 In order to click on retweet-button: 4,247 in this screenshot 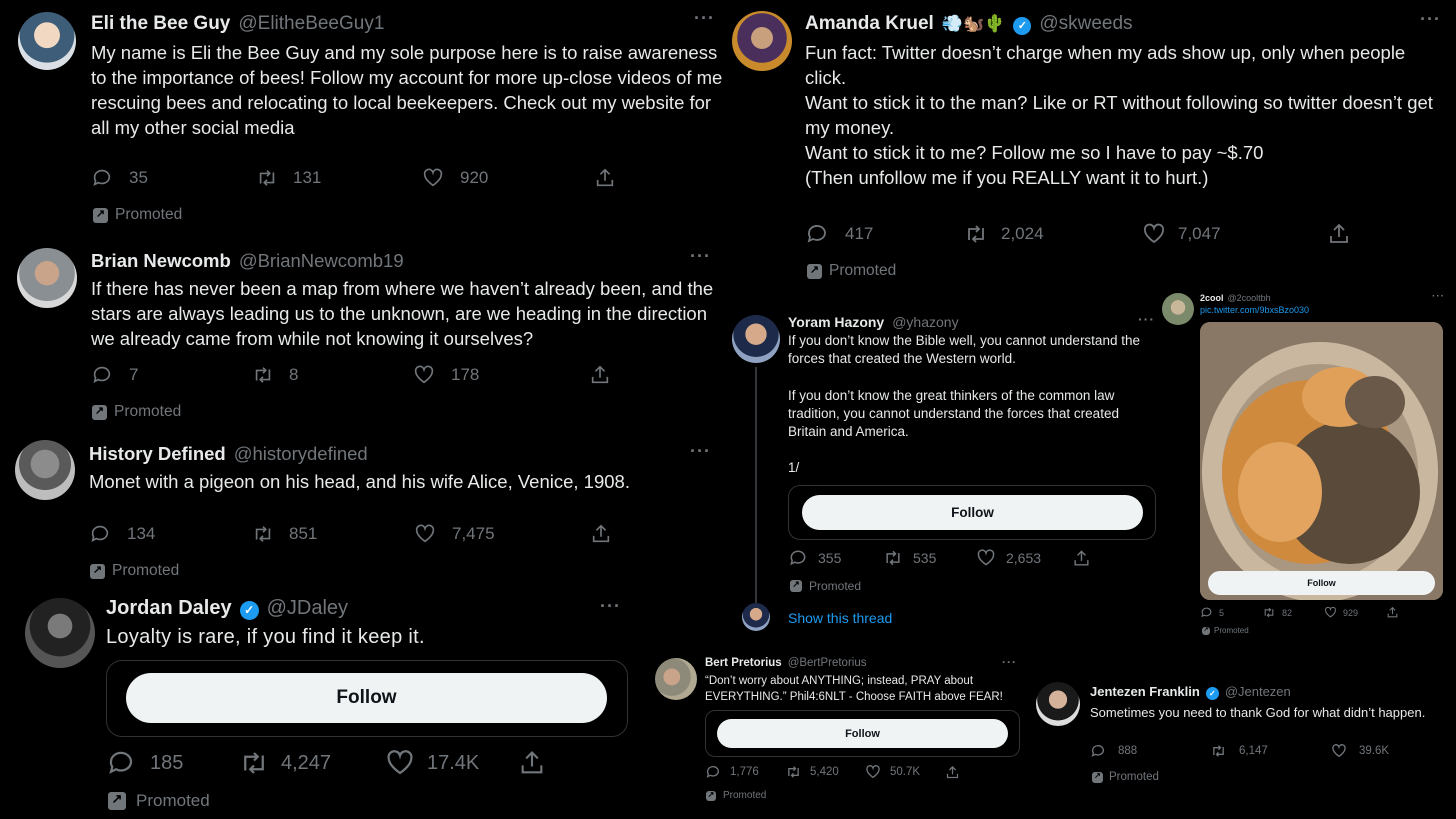, I will do `click(312, 763)`.